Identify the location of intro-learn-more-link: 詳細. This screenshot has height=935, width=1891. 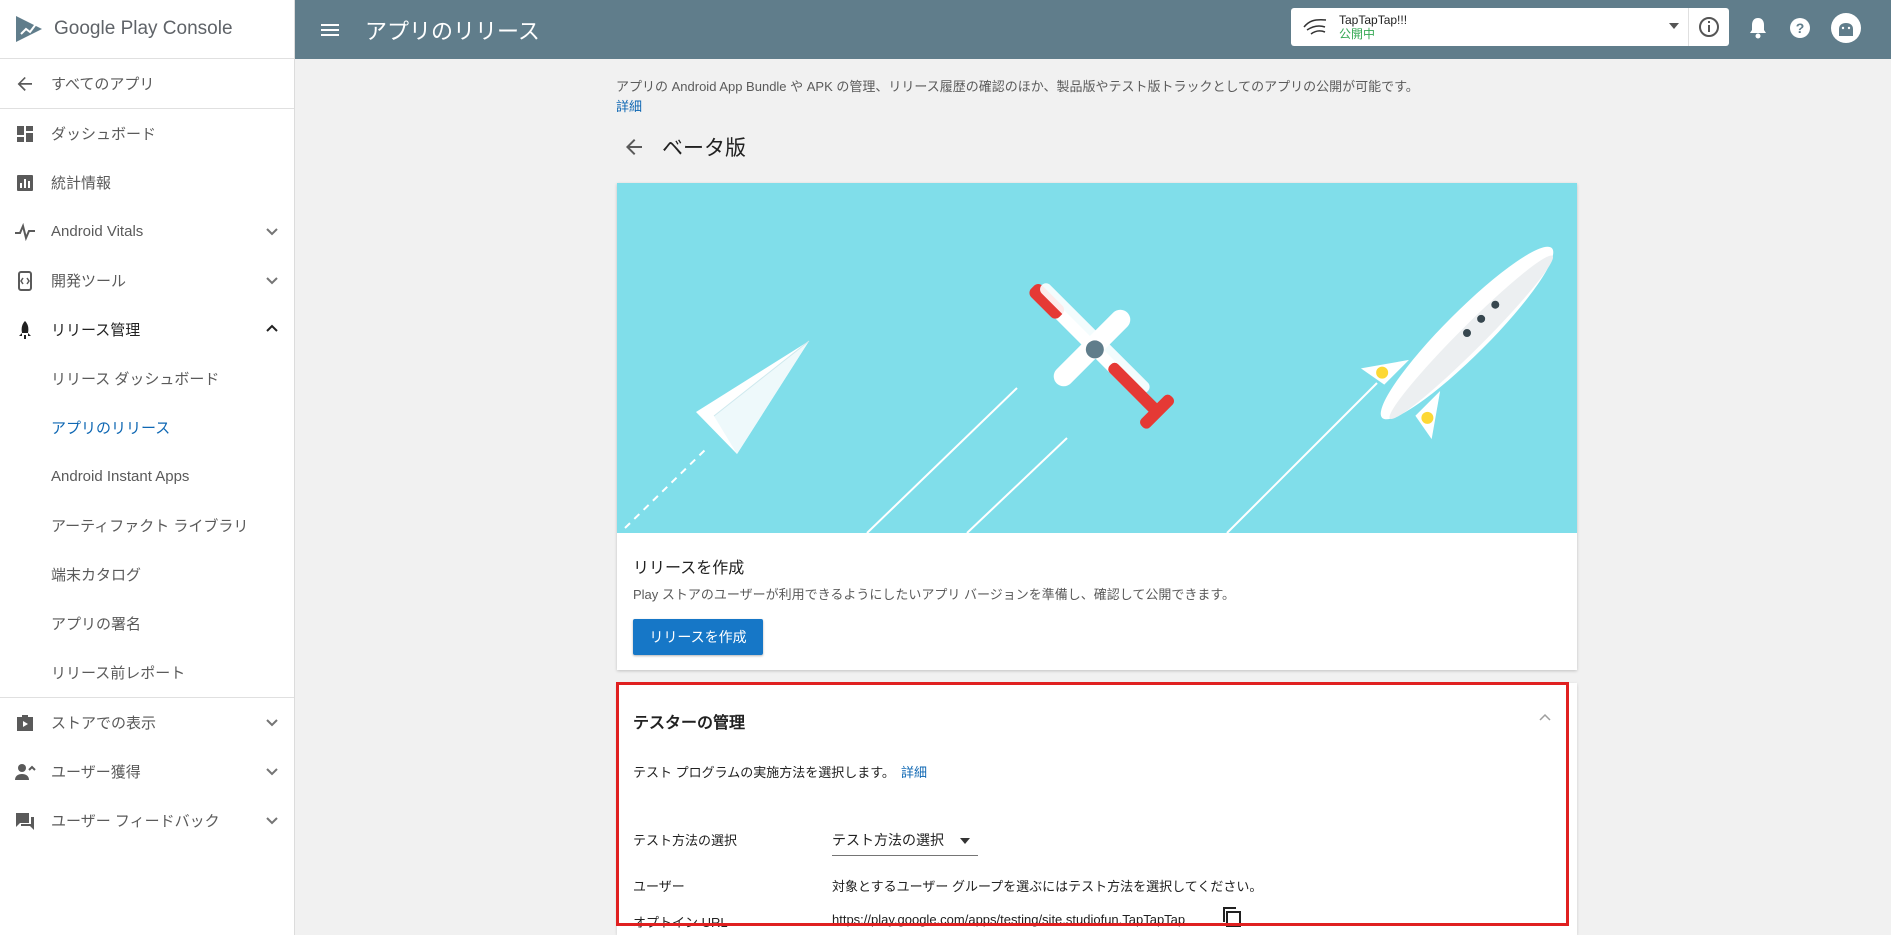
(629, 105).